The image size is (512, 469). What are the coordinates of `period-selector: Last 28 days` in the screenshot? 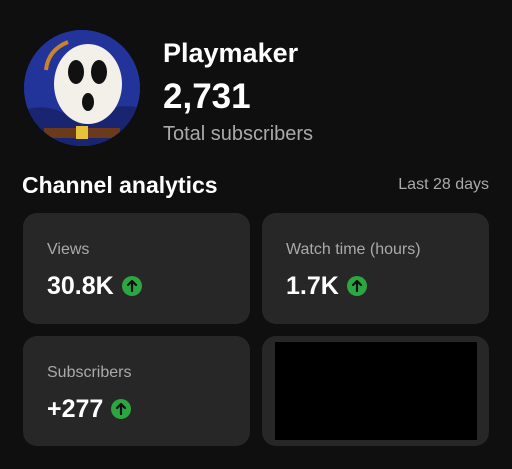 It's located at (443, 185).